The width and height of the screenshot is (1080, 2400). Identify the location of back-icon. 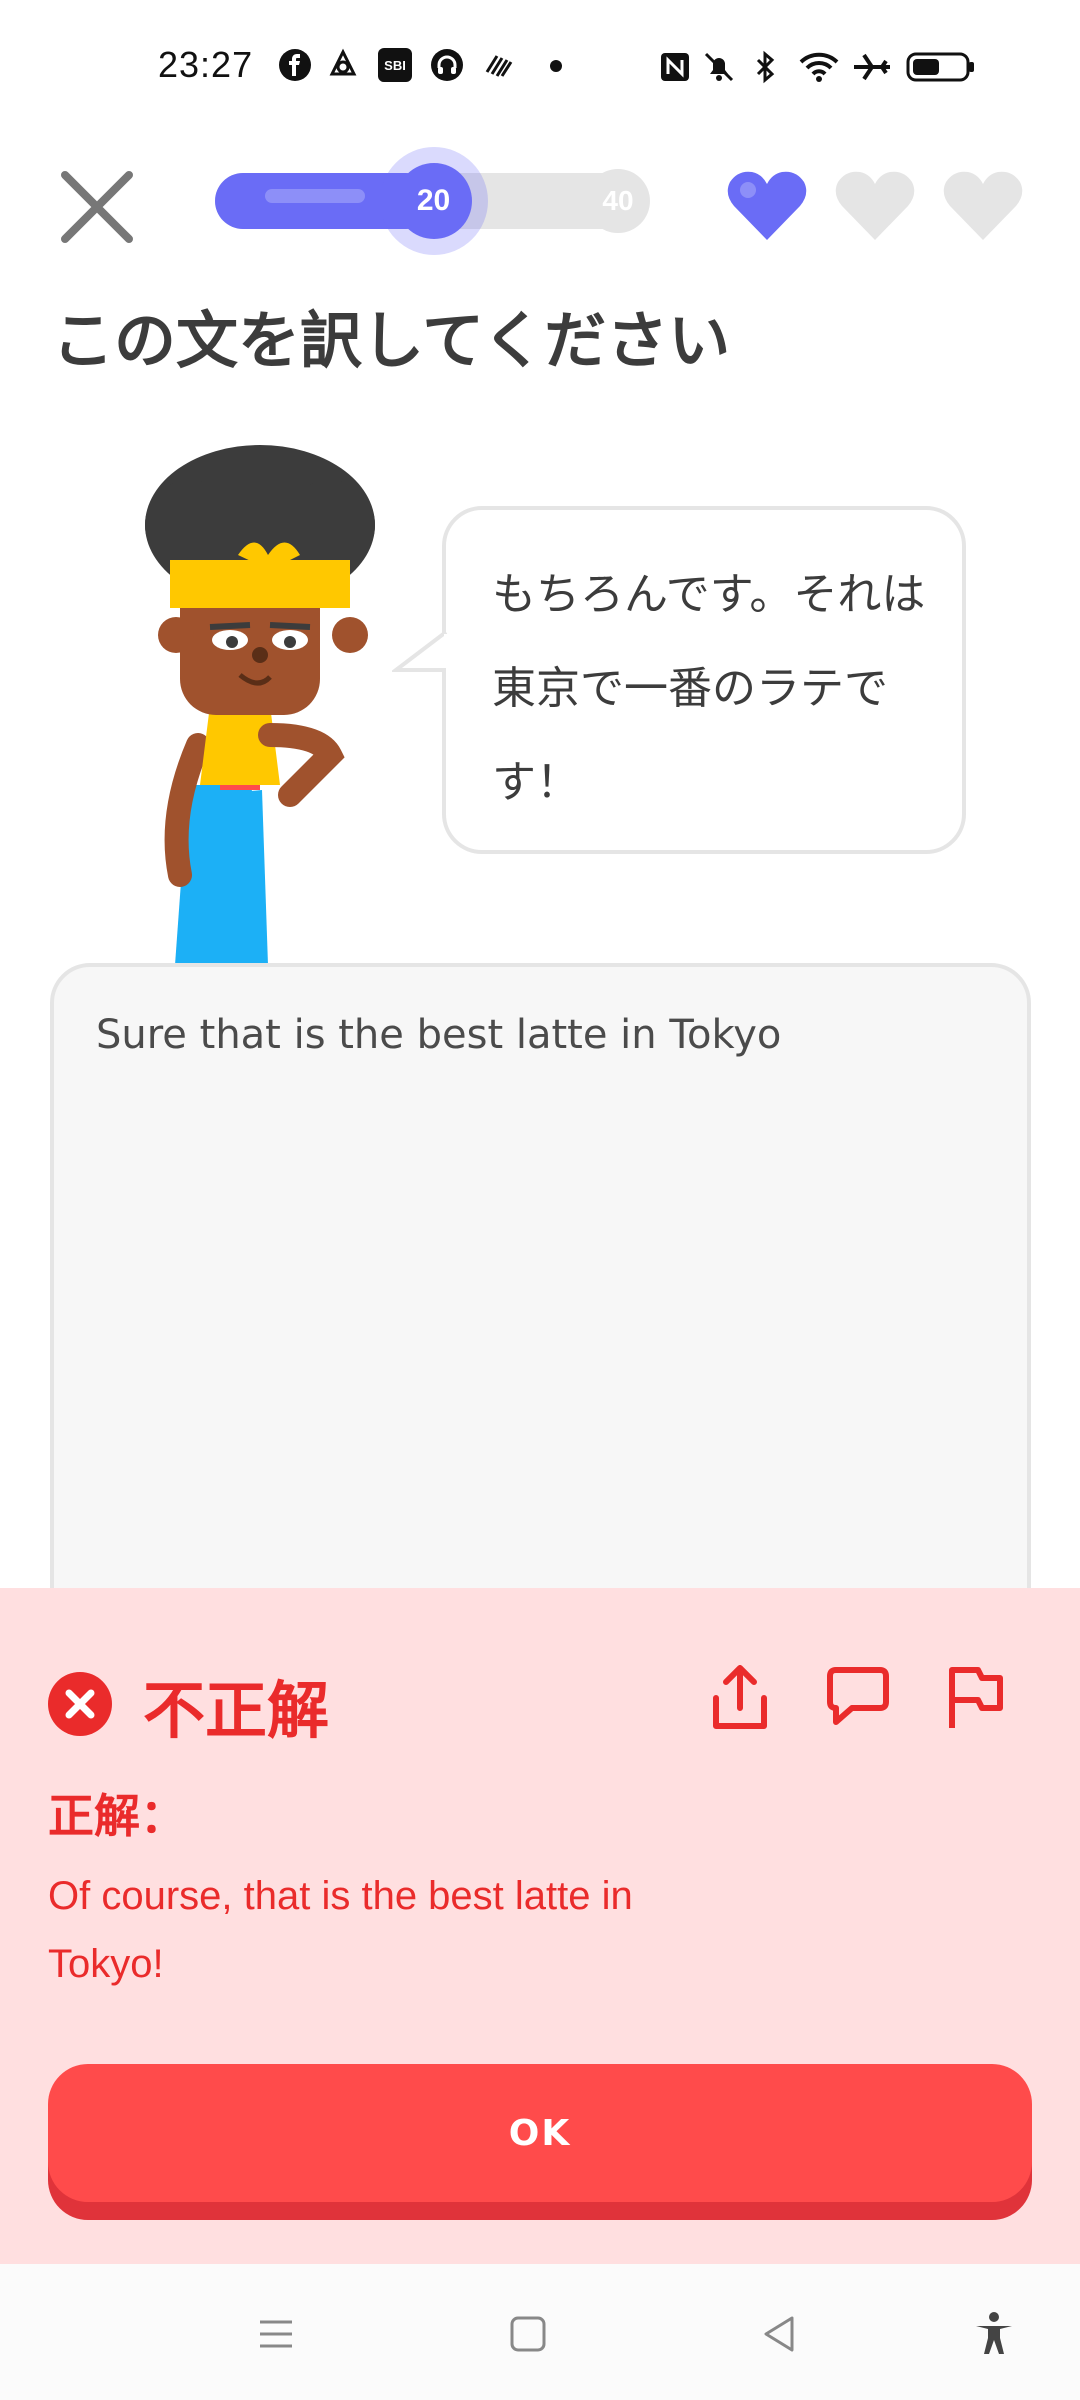
(780, 2334).